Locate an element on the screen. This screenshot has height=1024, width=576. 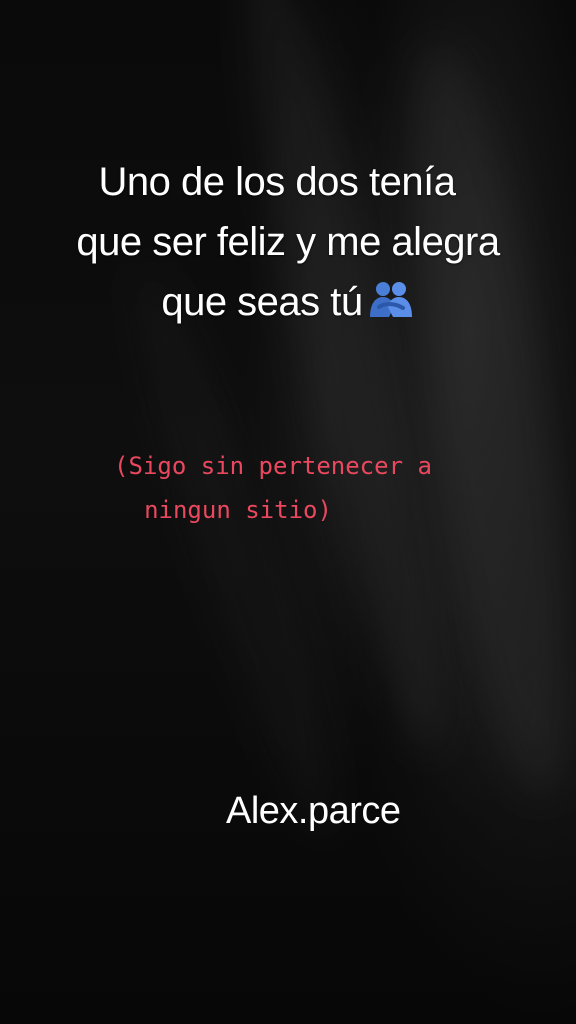
subtext-line-2: ningun sitio) is located at coordinates (238, 510).